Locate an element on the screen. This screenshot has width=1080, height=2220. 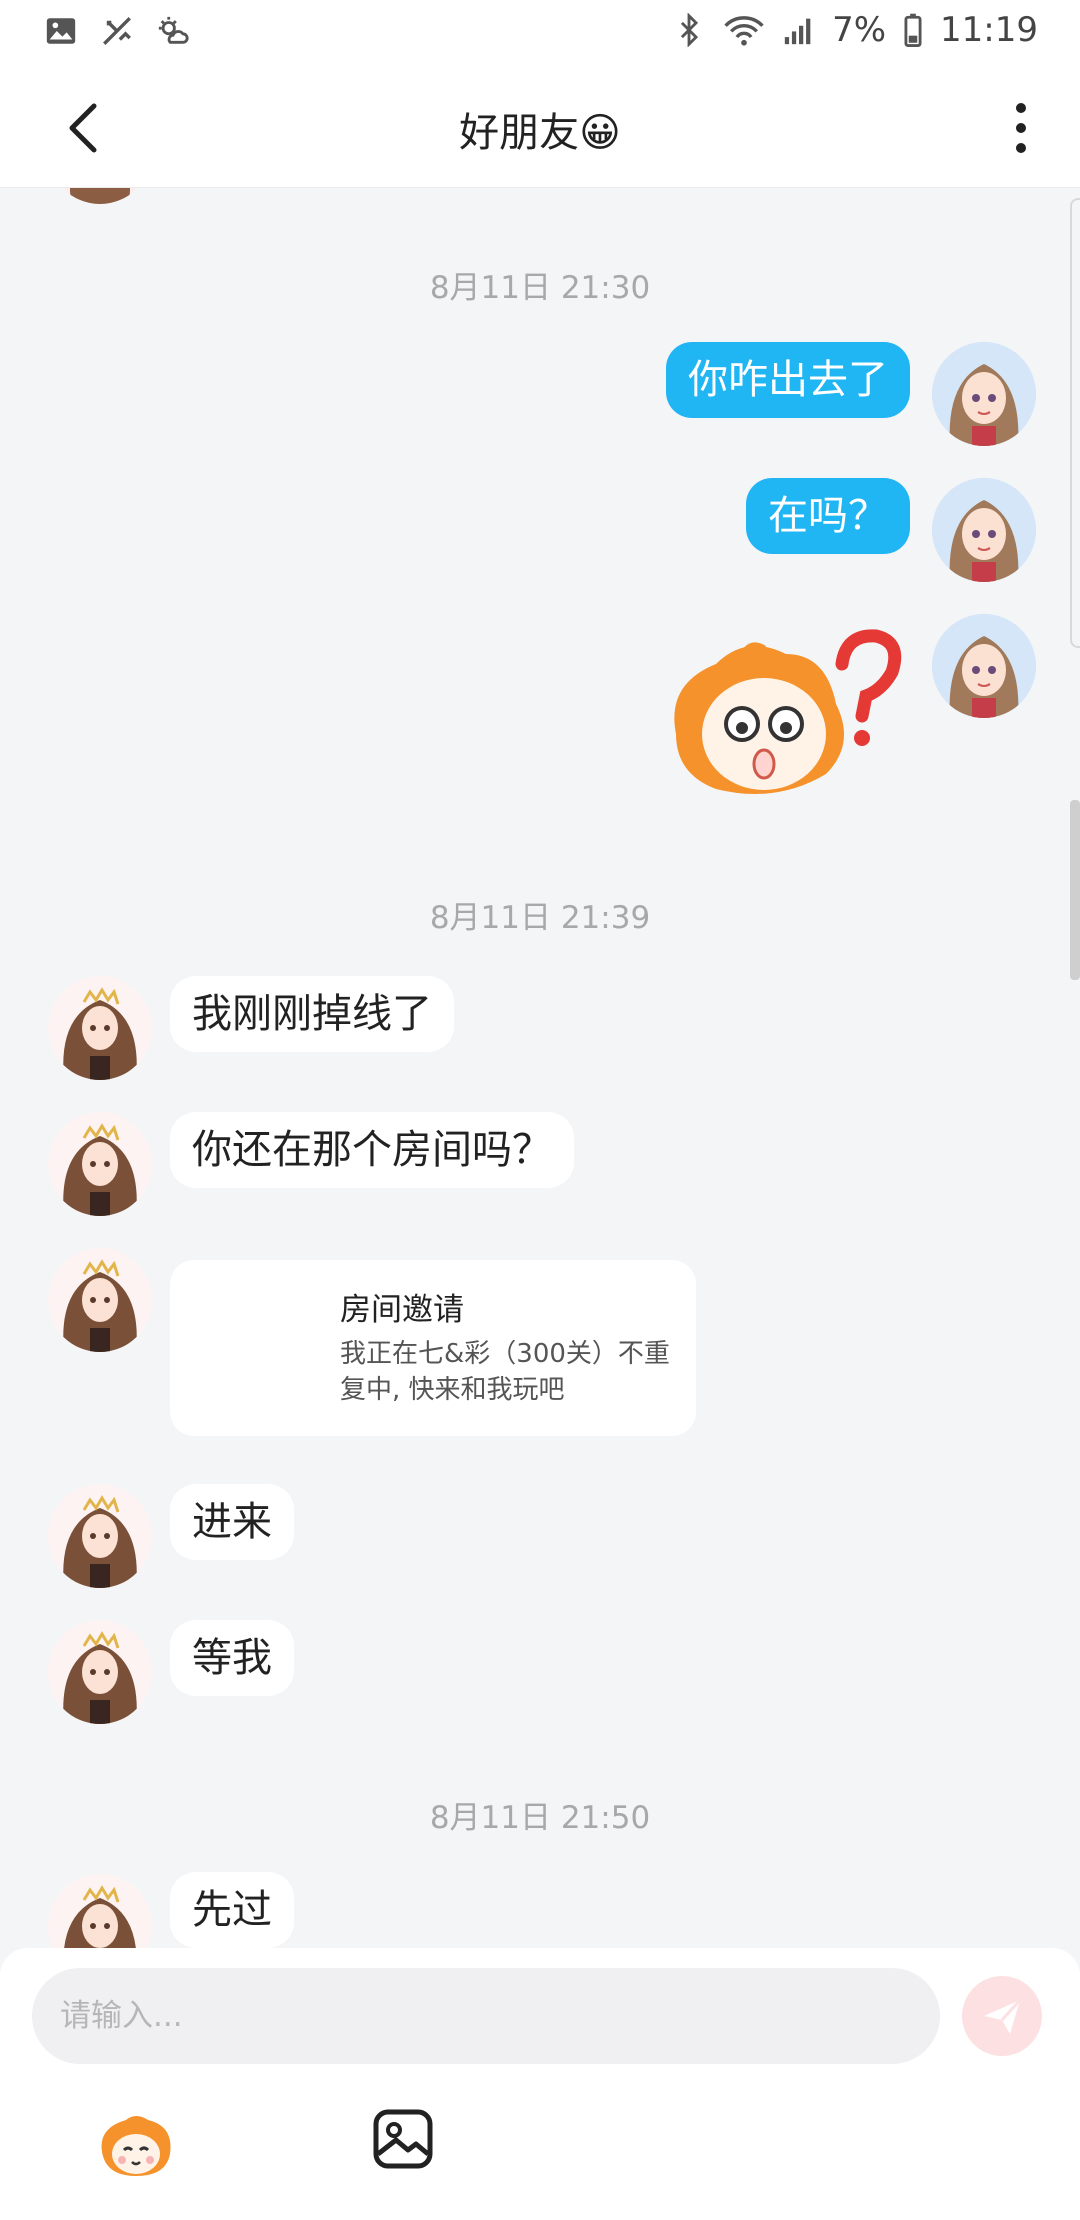
status-right: 7% 11:19 is located at coordinates (855, 30).